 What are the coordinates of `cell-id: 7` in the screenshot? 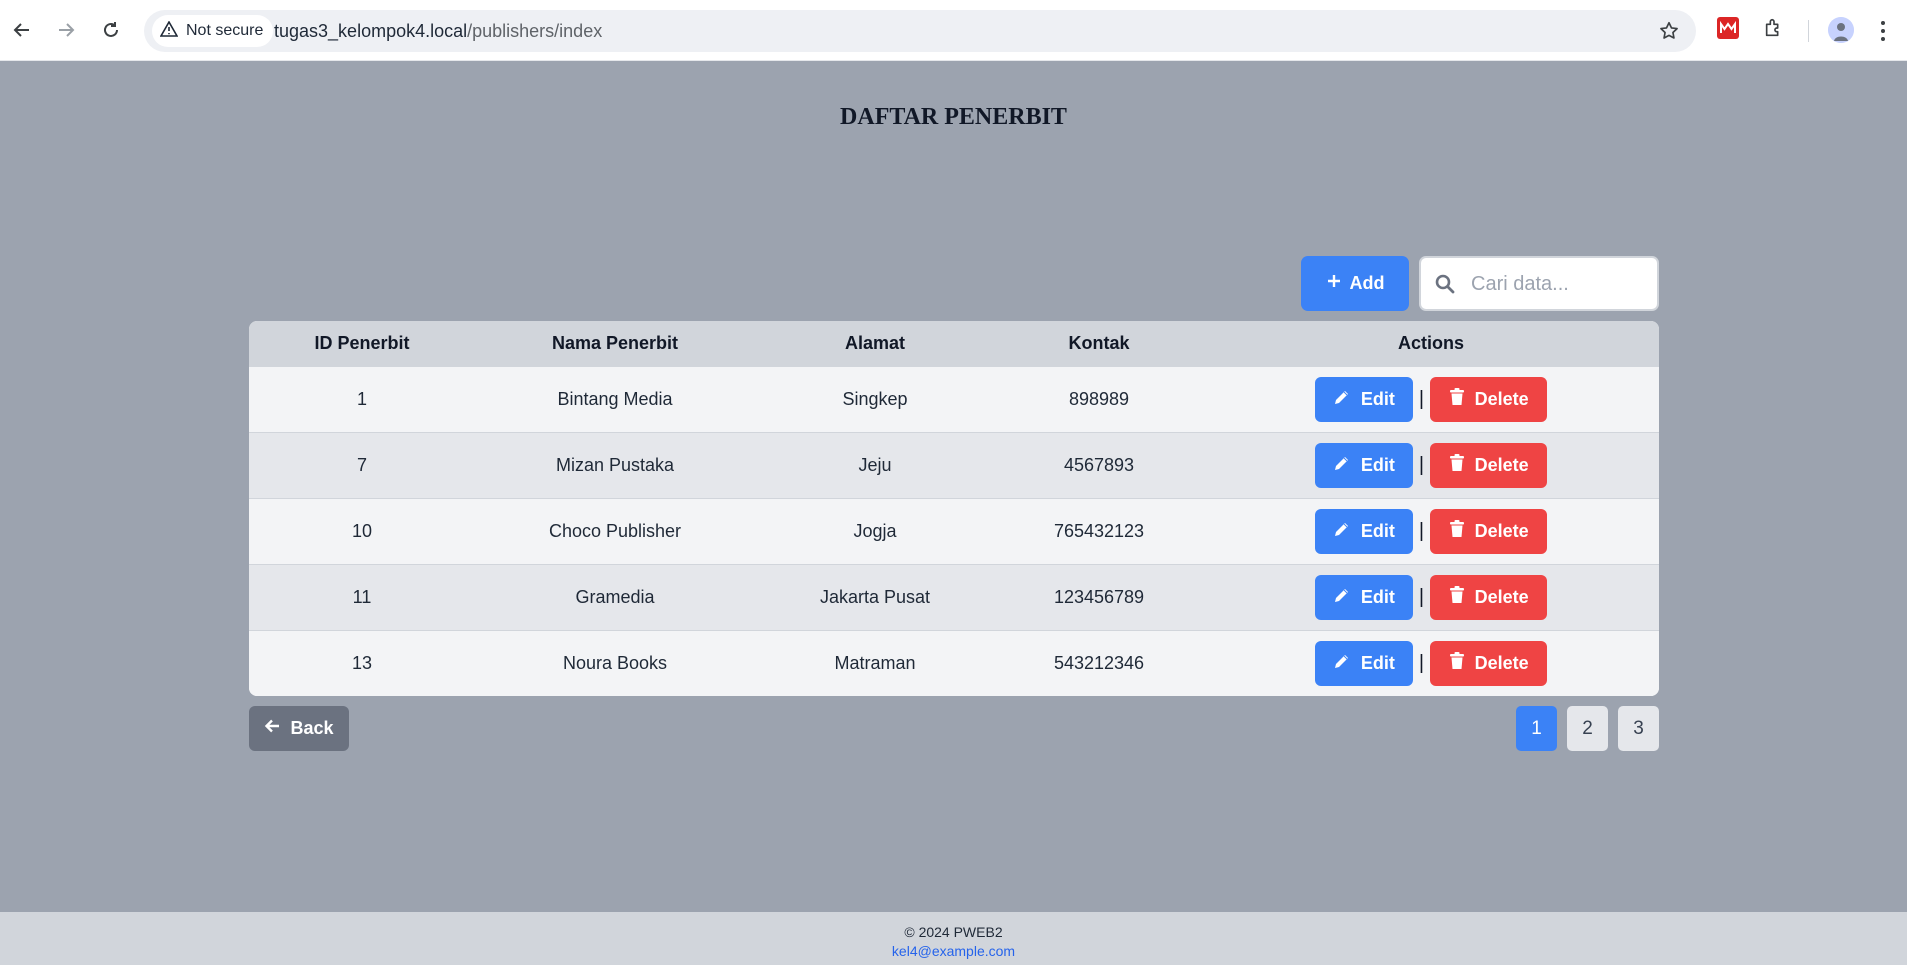 It's located at (361, 464).